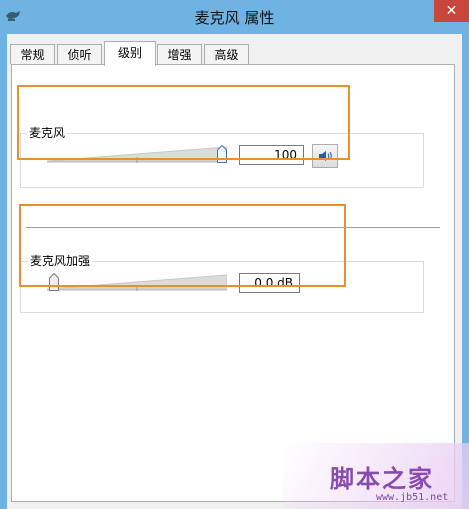 The image size is (469, 509). What do you see at coordinates (465, 271) in the screenshot?
I see `window-frame-right` at bounding box center [465, 271].